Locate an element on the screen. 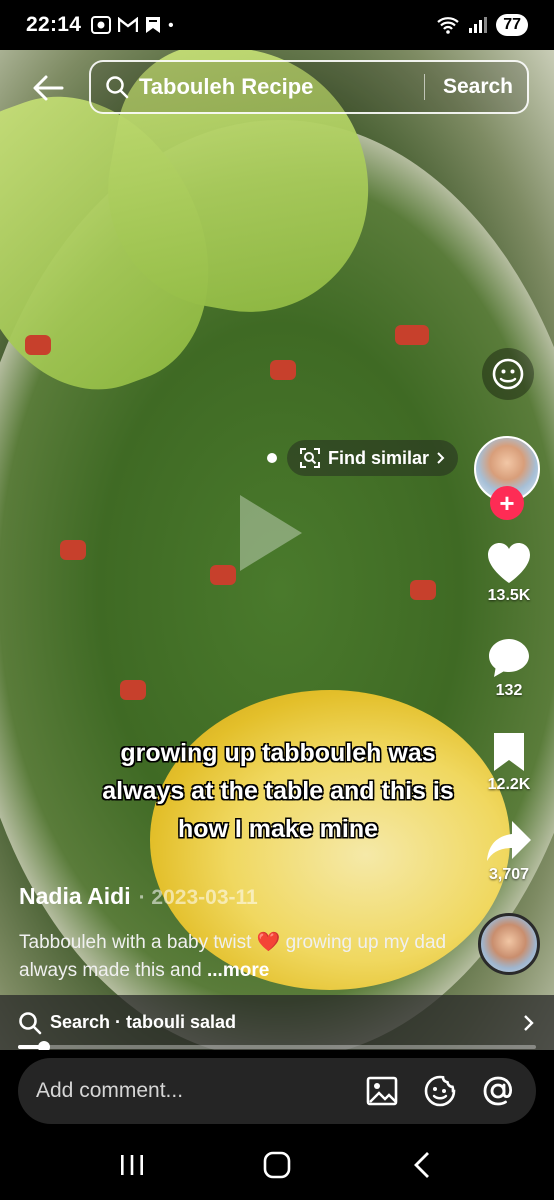 The width and height of the screenshot is (554, 1200). back-button is located at coordinates (48, 88).